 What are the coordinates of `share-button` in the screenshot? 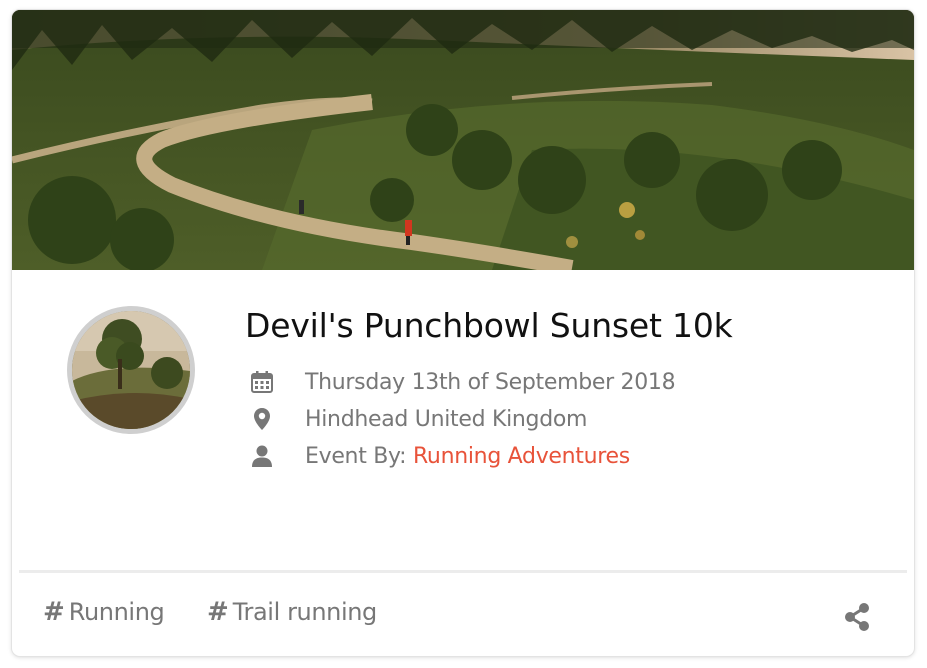 It's located at (857, 617).